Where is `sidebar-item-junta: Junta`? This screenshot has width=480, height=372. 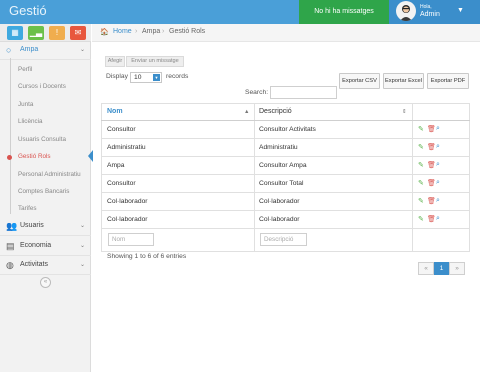
sidebar-item-junta: Junta is located at coordinates (25, 104).